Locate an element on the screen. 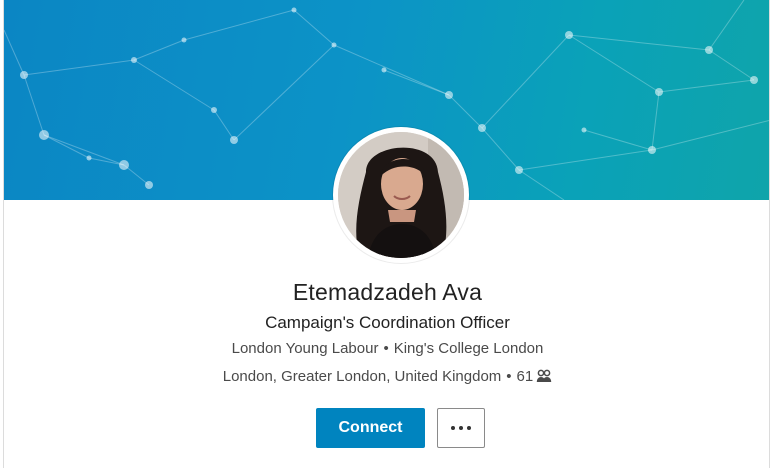  profile-headline: Campaign's Coordination Officer is located at coordinates (387, 322).